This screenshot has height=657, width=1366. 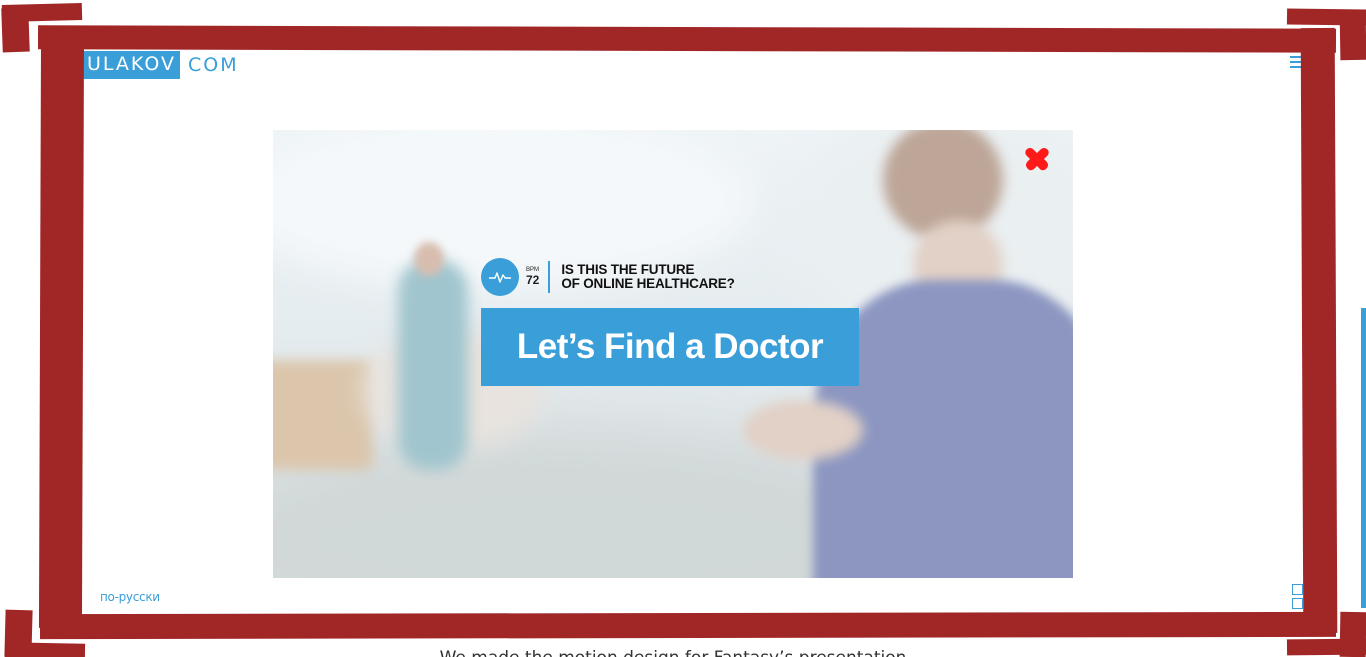 I want to click on edge-accent, so click(x=1363, y=458).